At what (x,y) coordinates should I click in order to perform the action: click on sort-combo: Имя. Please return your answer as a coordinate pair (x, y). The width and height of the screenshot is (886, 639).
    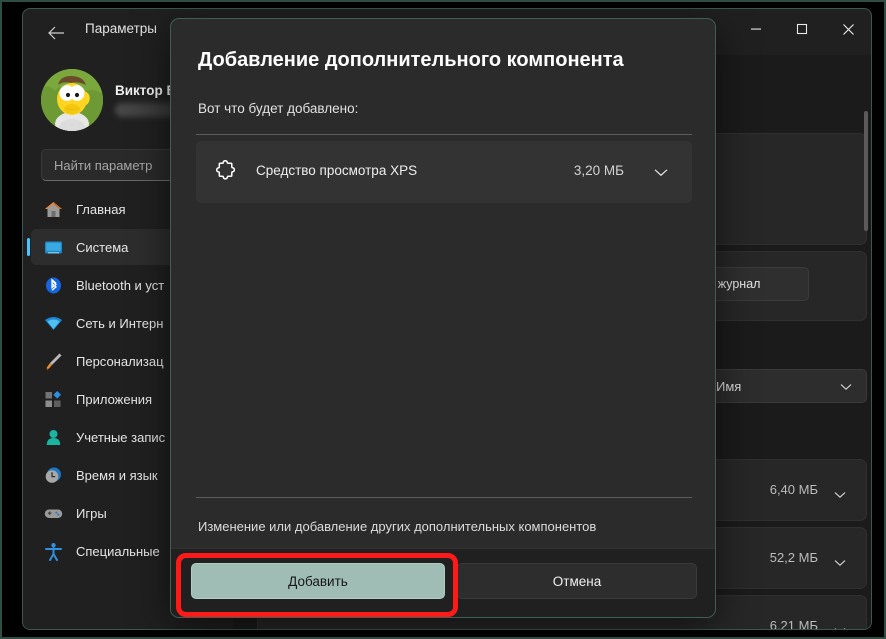
    Looking at the image, I should click on (784, 386).